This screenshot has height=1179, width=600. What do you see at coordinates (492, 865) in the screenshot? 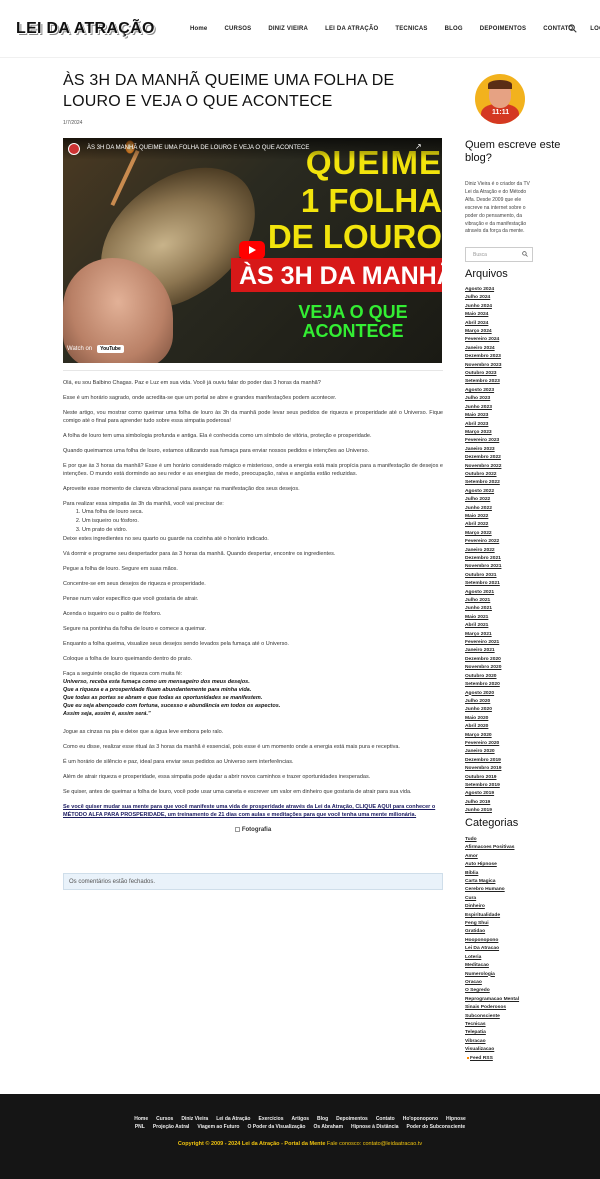
I see `category-link: Auto Hipnose` at bounding box center [492, 865].